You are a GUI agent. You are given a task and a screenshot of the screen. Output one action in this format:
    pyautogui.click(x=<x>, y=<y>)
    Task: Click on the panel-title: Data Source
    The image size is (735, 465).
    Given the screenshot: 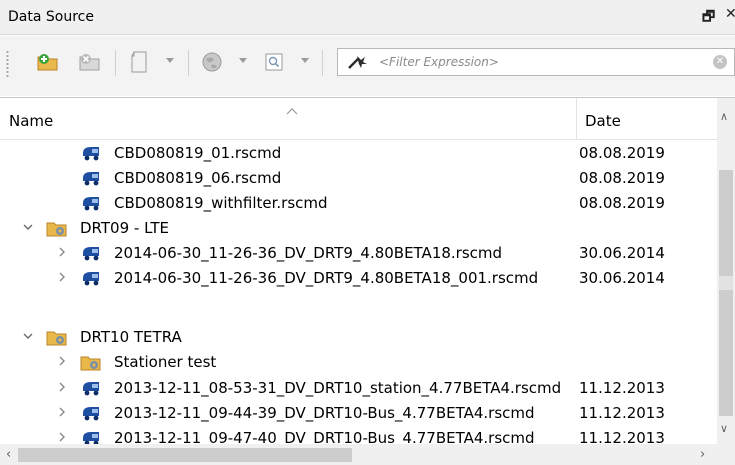 What is the action you would take?
    pyautogui.click(x=51, y=17)
    